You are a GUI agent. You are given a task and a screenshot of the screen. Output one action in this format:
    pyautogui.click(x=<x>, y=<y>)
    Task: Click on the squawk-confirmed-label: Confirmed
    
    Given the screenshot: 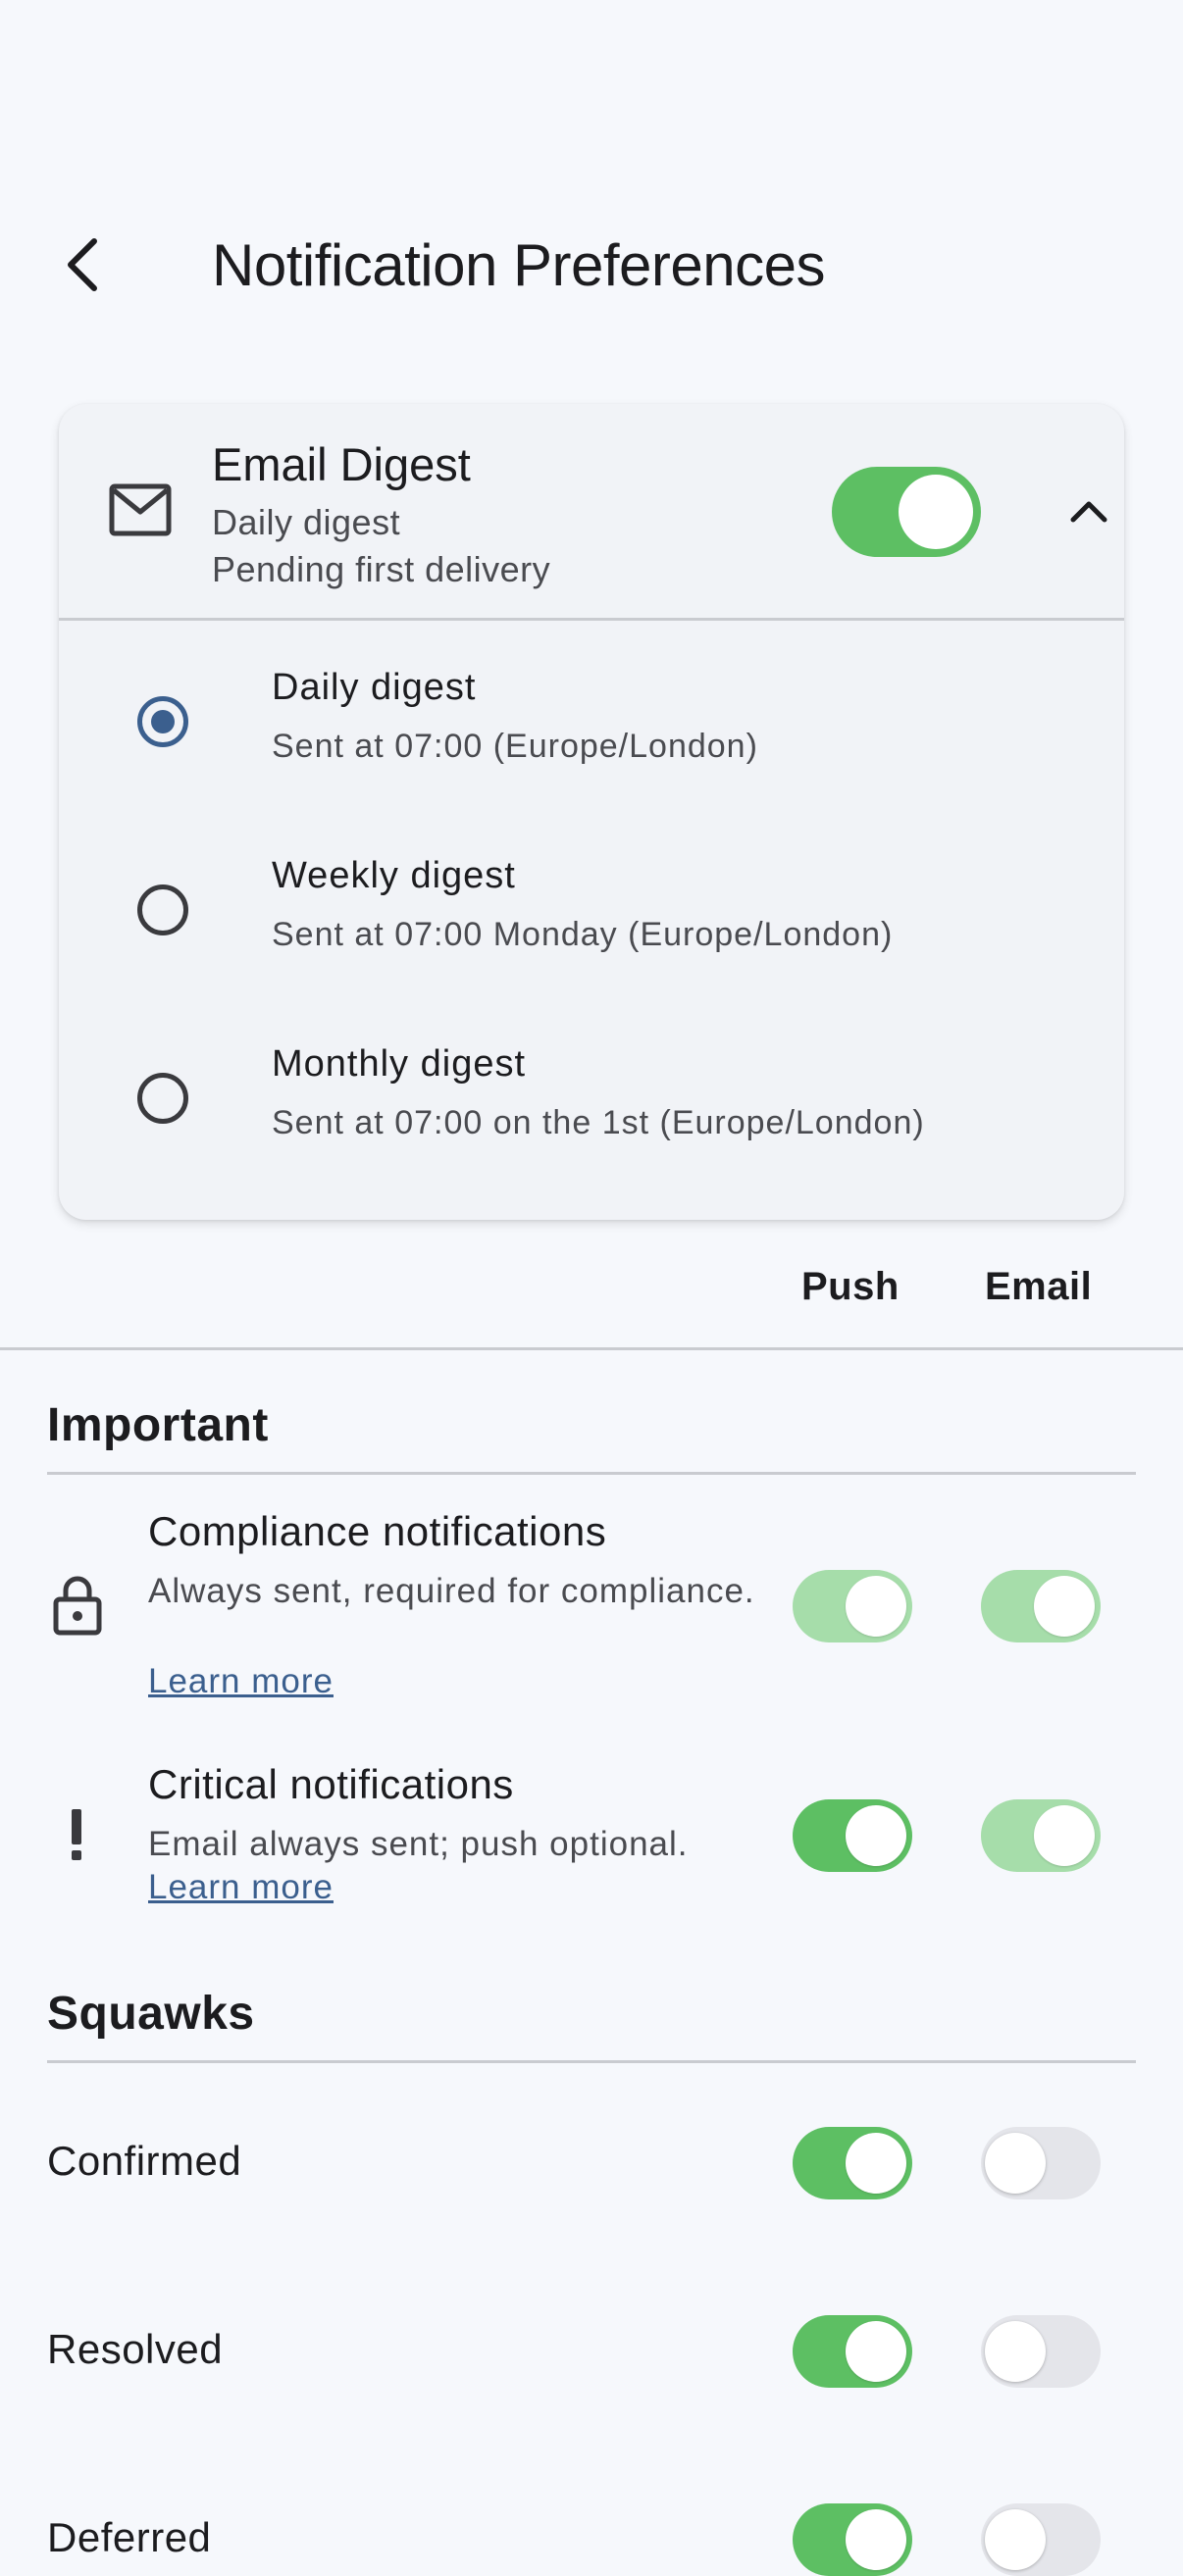 What is the action you would take?
    pyautogui.click(x=145, y=2161)
    